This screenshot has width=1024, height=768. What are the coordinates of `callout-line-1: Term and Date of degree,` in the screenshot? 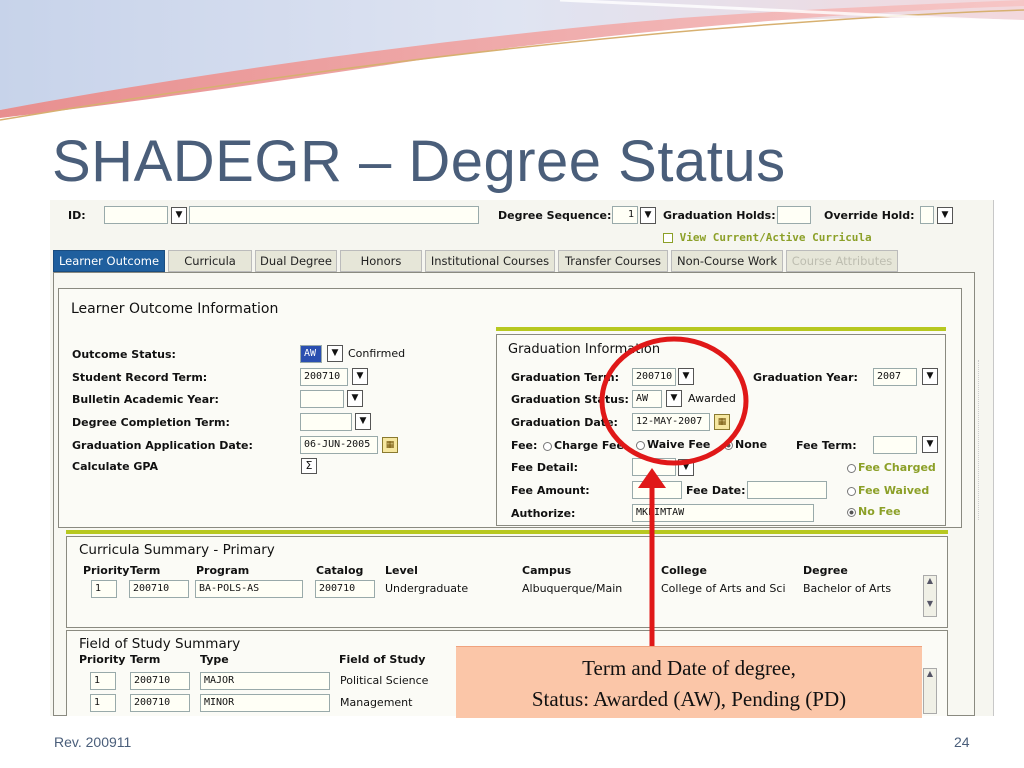 It's located at (689, 668).